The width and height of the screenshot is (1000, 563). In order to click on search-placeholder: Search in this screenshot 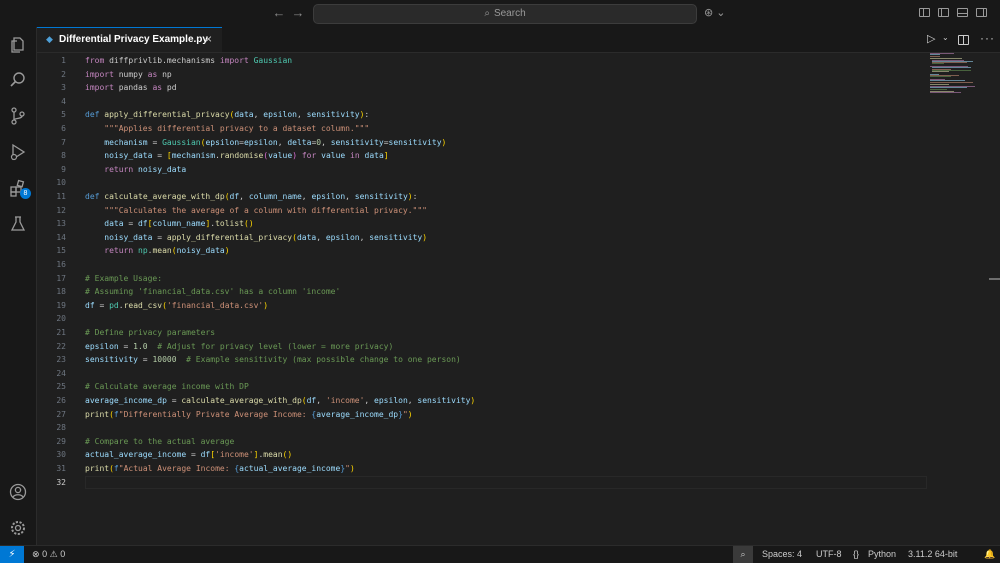, I will do `click(509, 13)`.